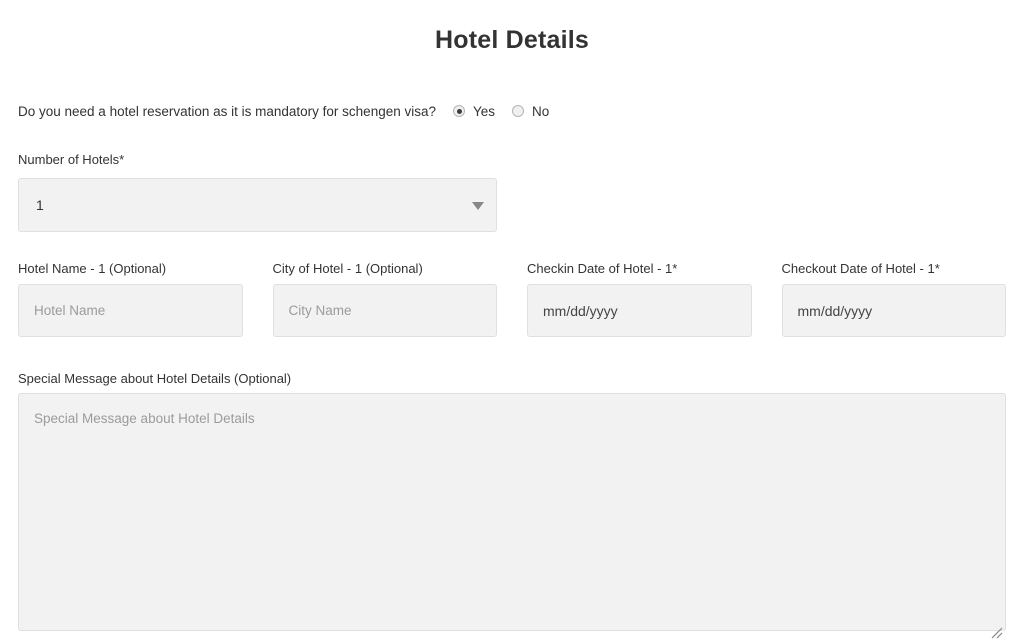 This screenshot has height=643, width=1024. What do you see at coordinates (478, 206) in the screenshot?
I see `chevron-down-icon` at bounding box center [478, 206].